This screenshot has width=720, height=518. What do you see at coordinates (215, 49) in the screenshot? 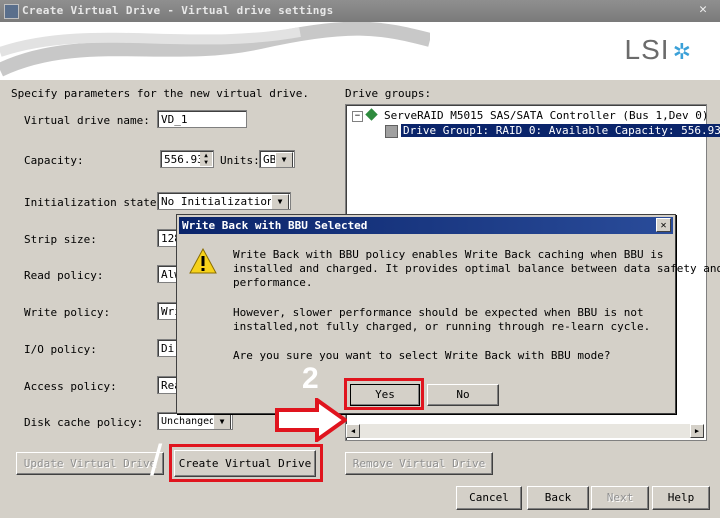
I see `decorative-swirl` at bounding box center [215, 49].